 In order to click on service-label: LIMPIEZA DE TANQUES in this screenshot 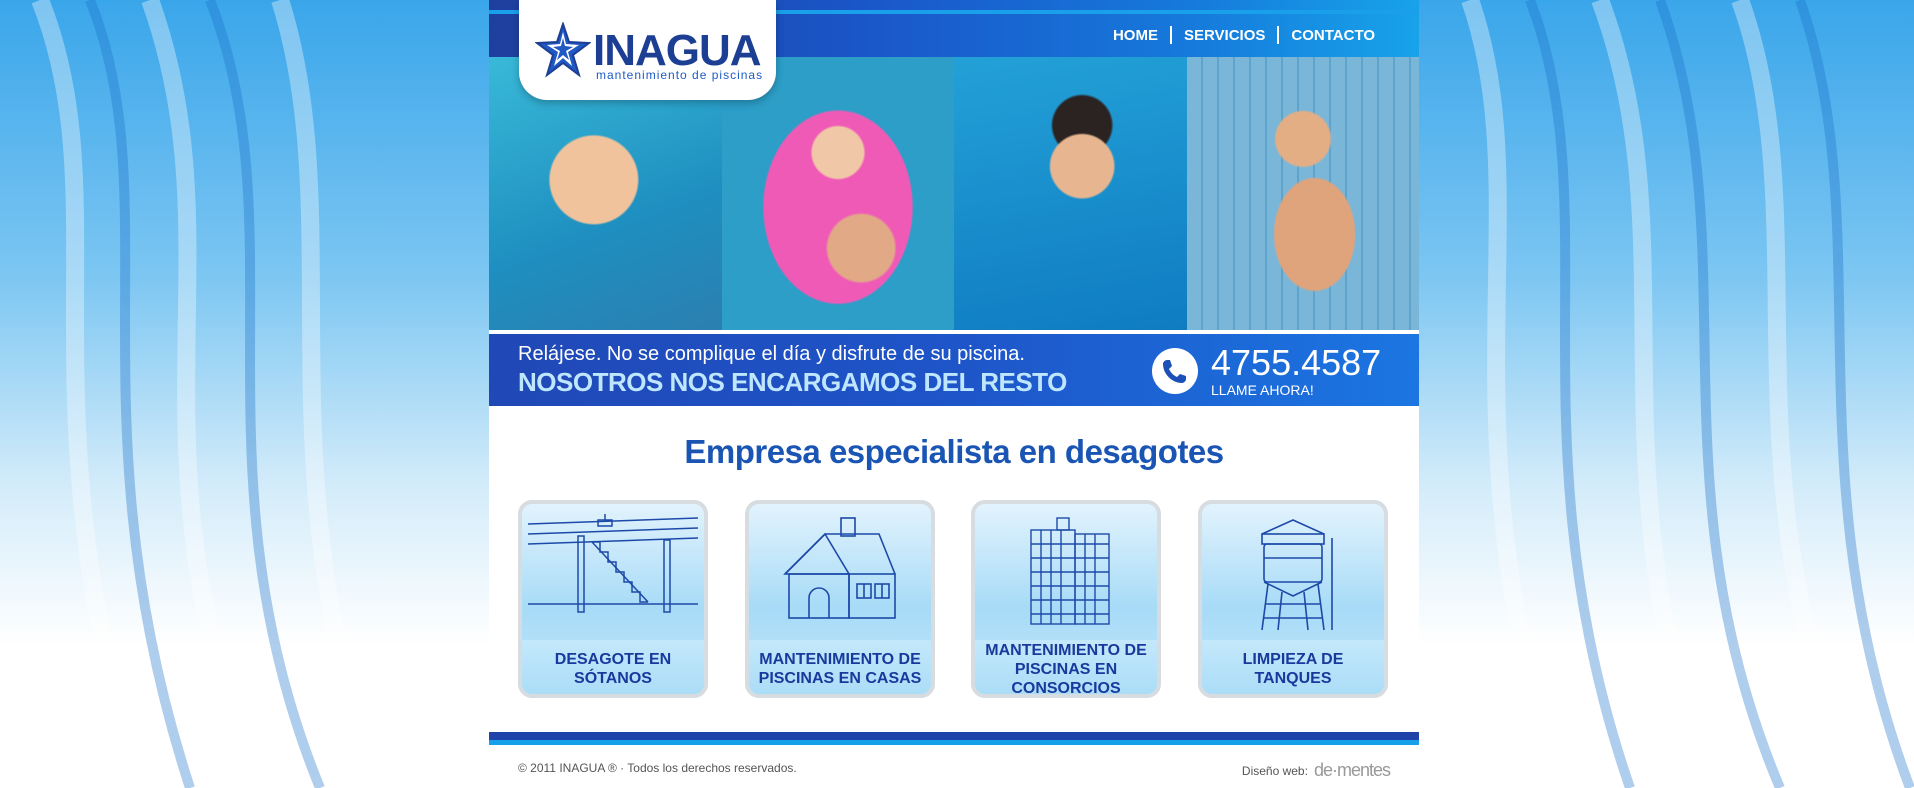, I will do `click(1293, 667)`.